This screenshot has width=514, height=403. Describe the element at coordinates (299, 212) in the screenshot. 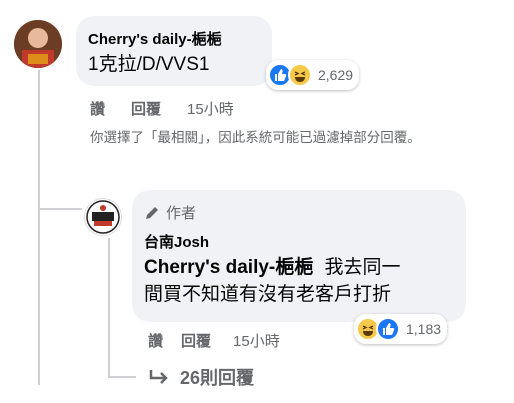

I see `author-badge: 作者` at that location.